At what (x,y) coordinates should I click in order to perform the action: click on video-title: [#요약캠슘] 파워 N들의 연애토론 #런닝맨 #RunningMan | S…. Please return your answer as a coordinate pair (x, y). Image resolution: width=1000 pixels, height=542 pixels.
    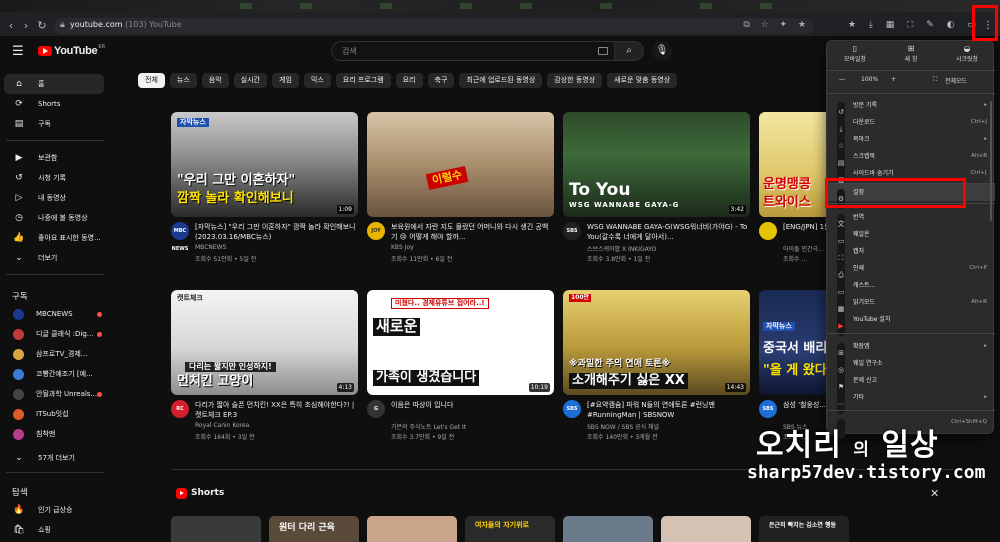
    Looking at the image, I should click on (668, 410).